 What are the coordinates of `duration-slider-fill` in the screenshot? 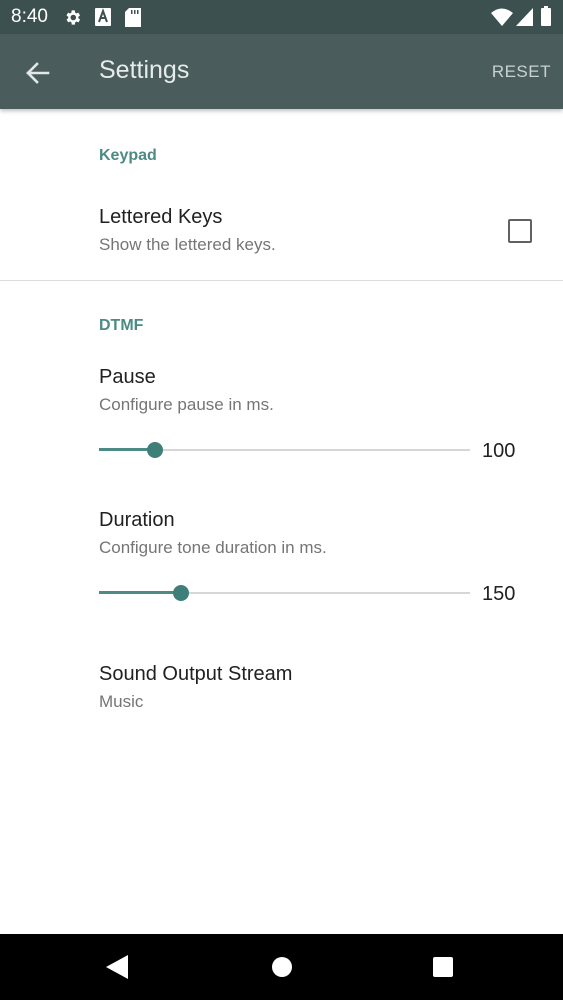 It's located at (140, 592).